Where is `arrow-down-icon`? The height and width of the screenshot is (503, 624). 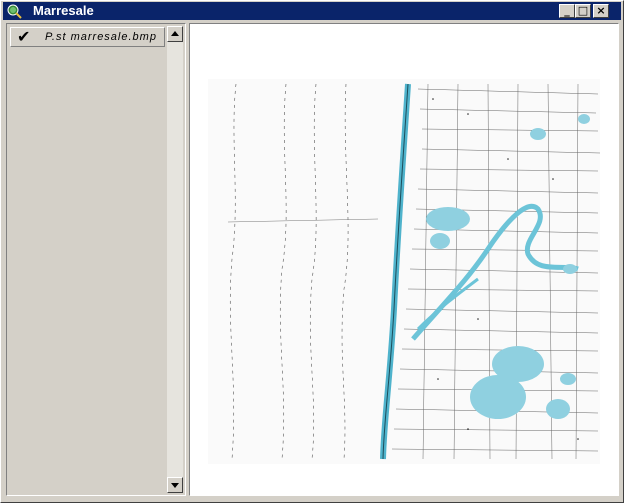 arrow-down-icon is located at coordinates (175, 485).